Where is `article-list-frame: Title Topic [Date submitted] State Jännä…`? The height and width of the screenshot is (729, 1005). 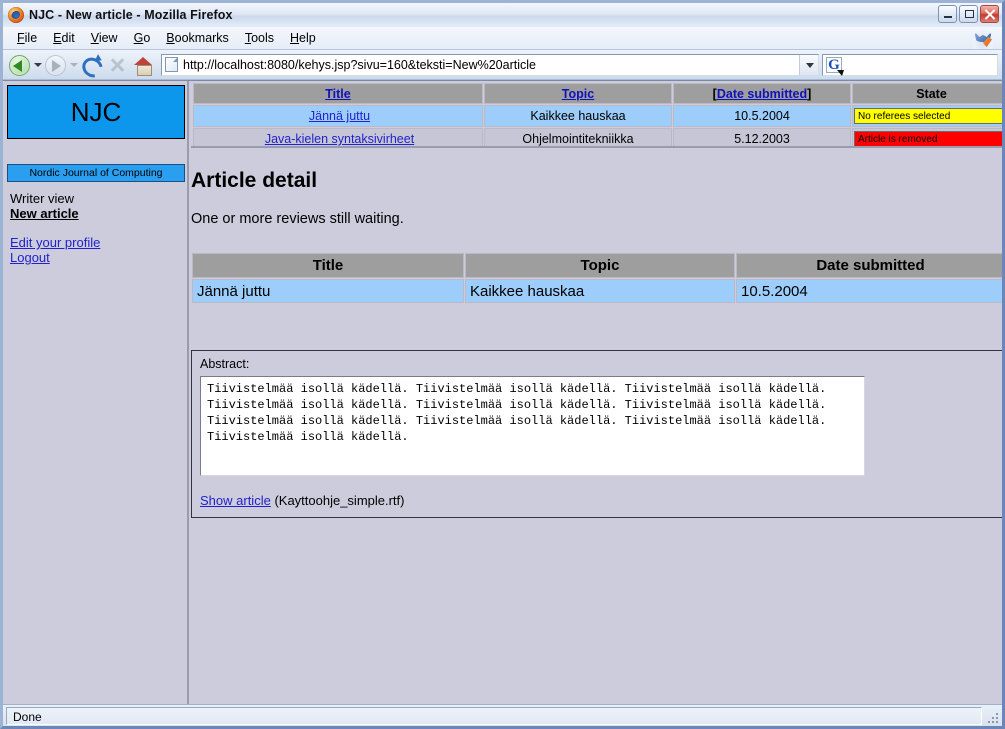
article-list-frame: Title Topic [Date submitted] State Jännä… is located at coordinates (596, 114).